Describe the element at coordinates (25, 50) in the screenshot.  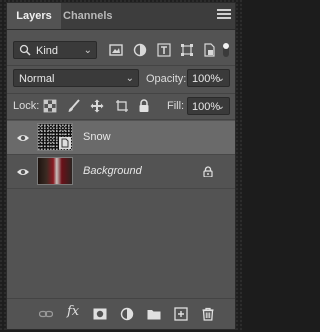
I see `search-icon` at that location.